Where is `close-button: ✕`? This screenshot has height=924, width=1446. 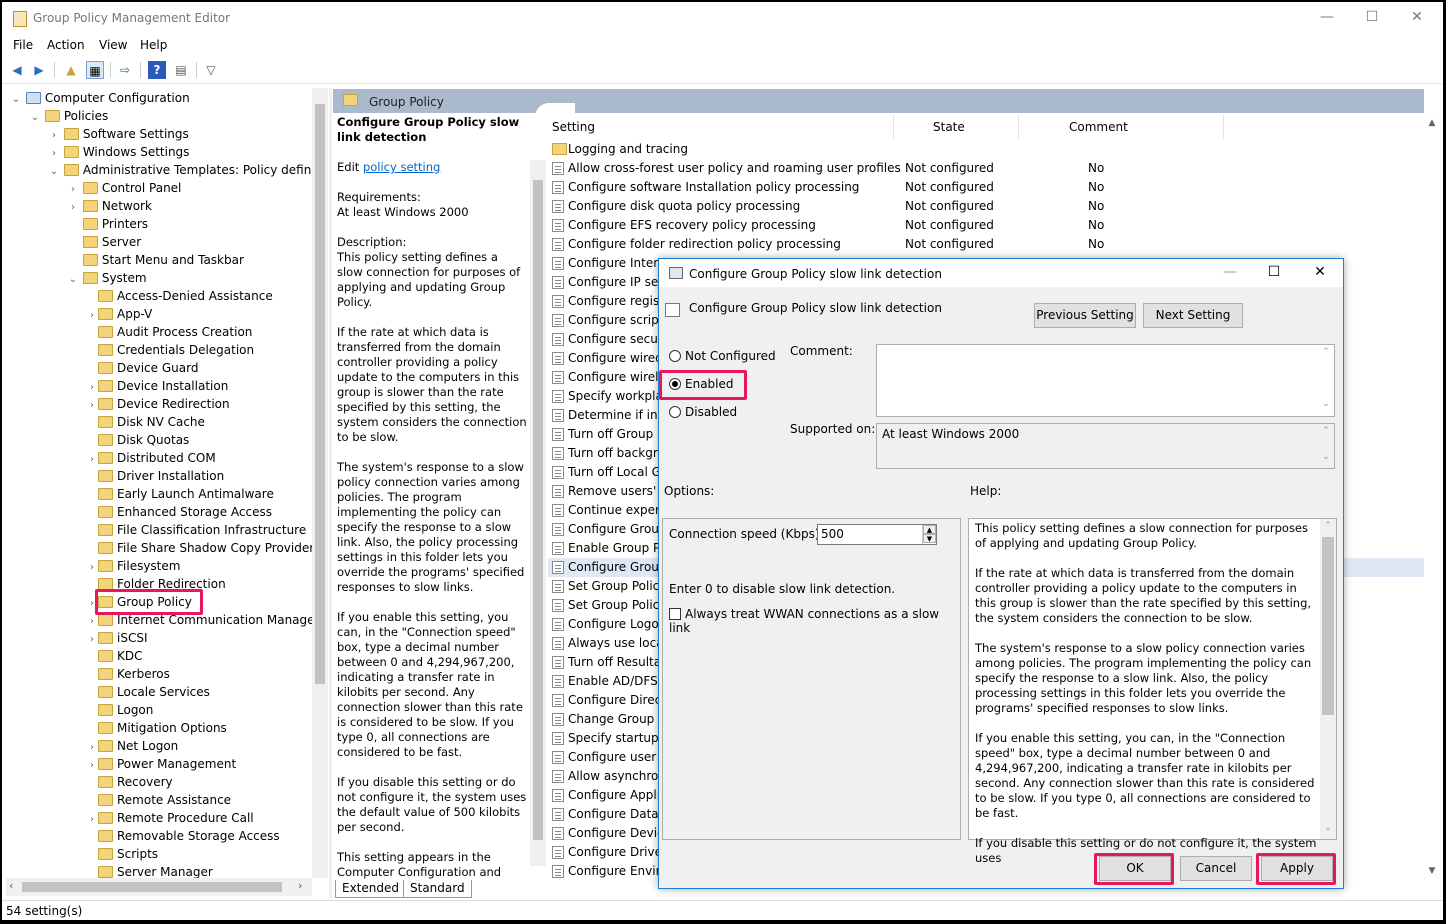 close-button: ✕ is located at coordinates (1417, 17).